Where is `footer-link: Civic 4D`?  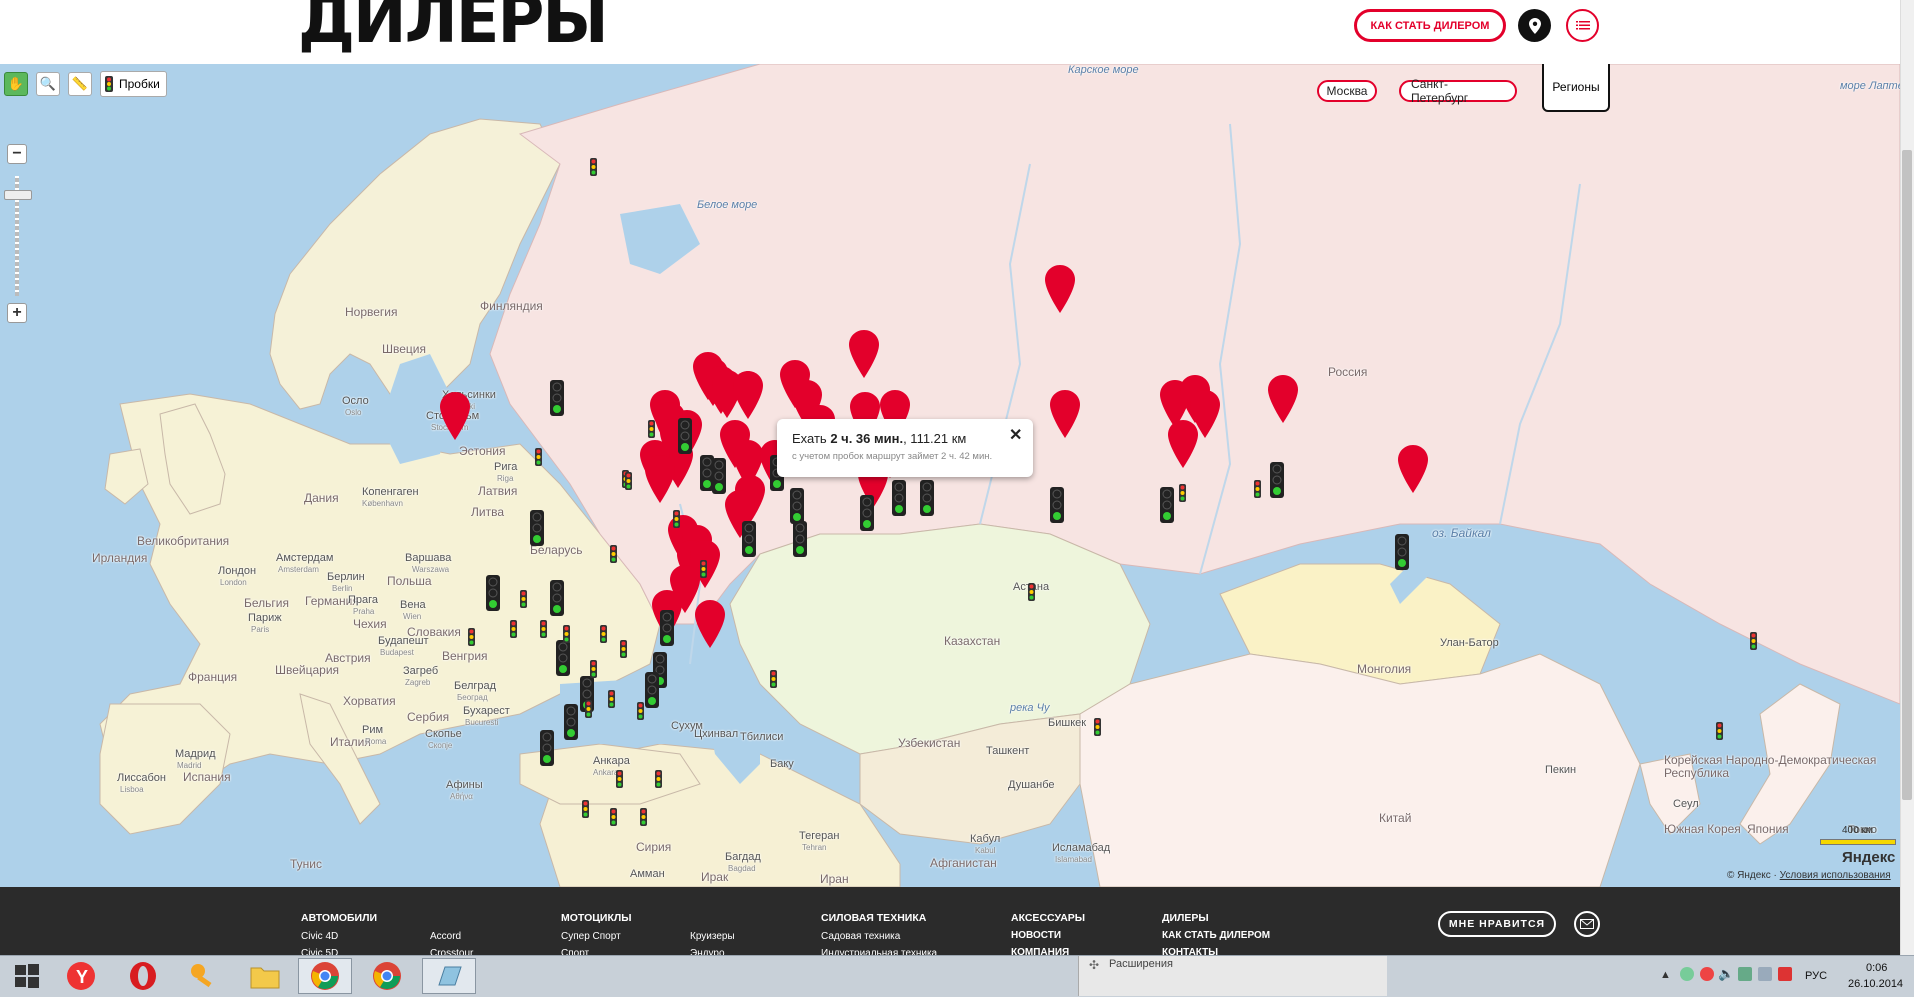 footer-link: Civic 4D is located at coordinates (319, 936).